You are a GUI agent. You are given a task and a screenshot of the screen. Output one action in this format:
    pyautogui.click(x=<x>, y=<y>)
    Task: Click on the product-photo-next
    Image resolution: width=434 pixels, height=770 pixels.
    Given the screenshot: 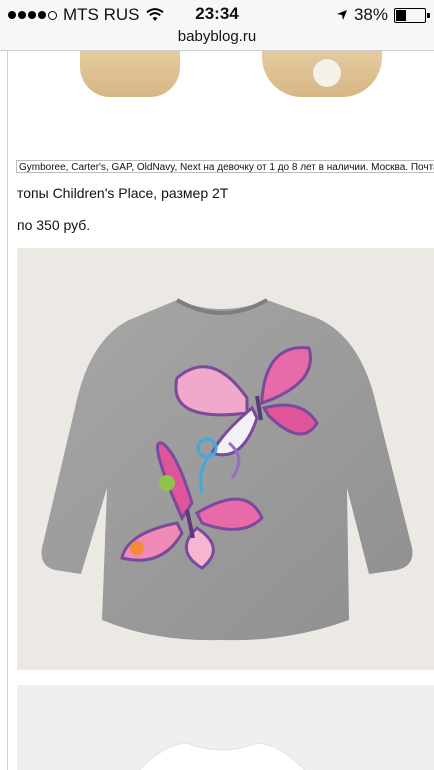 What is the action you would take?
    pyautogui.click(x=225, y=727)
    